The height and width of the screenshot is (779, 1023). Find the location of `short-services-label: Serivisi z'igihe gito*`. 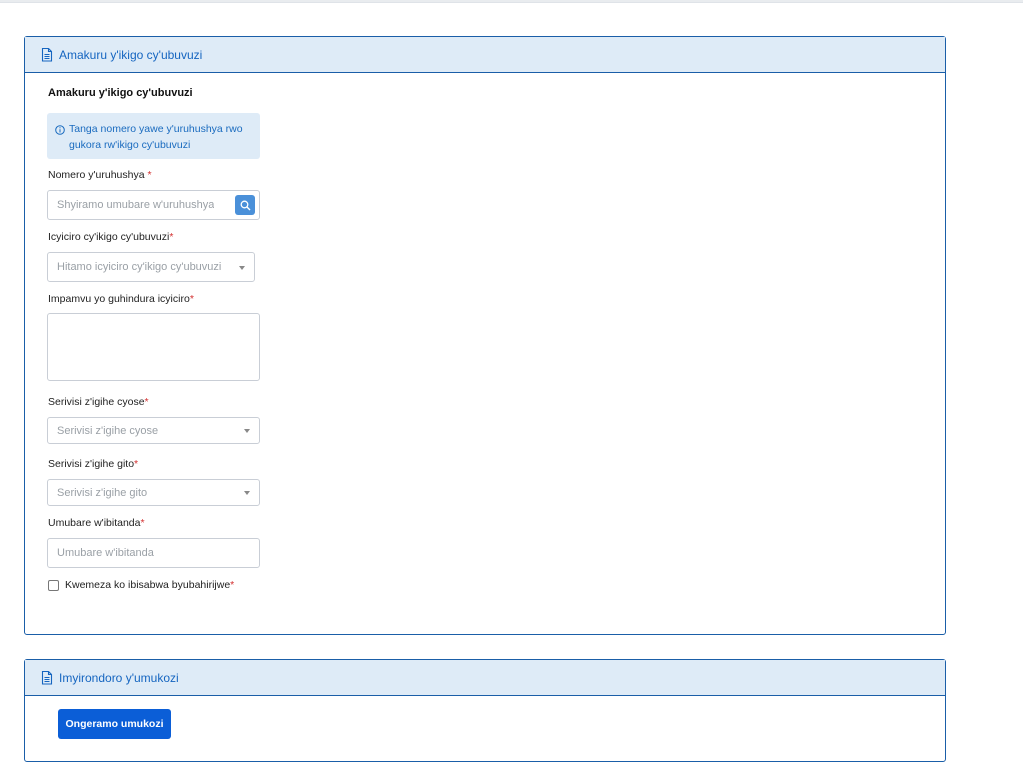

short-services-label: Serivisi z'igihe gito* is located at coordinates (93, 464).